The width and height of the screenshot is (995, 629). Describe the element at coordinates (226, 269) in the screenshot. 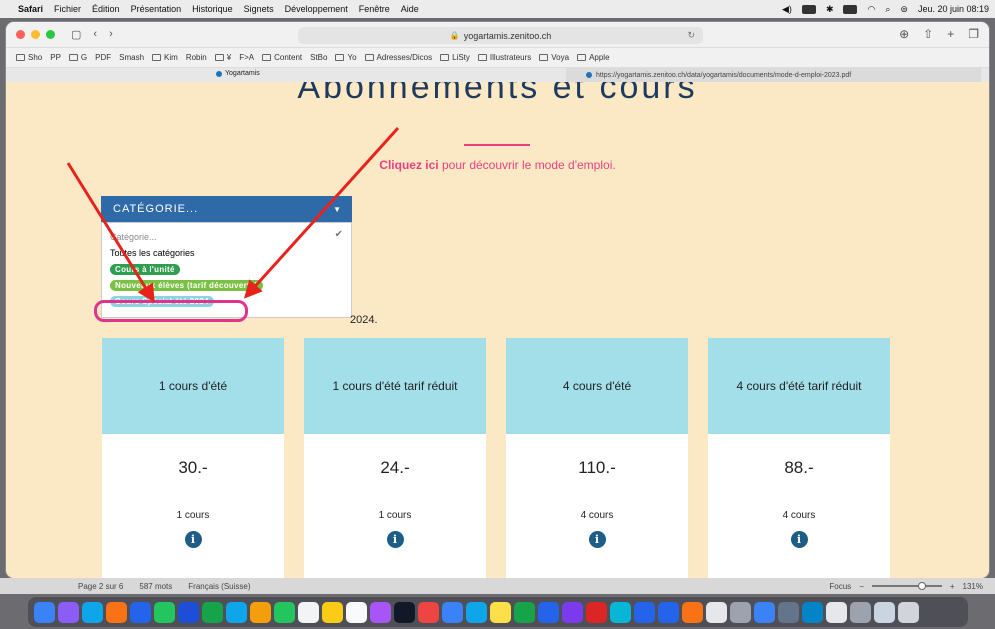

I see `option-cours-unite: Cours à l'unité` at that location.